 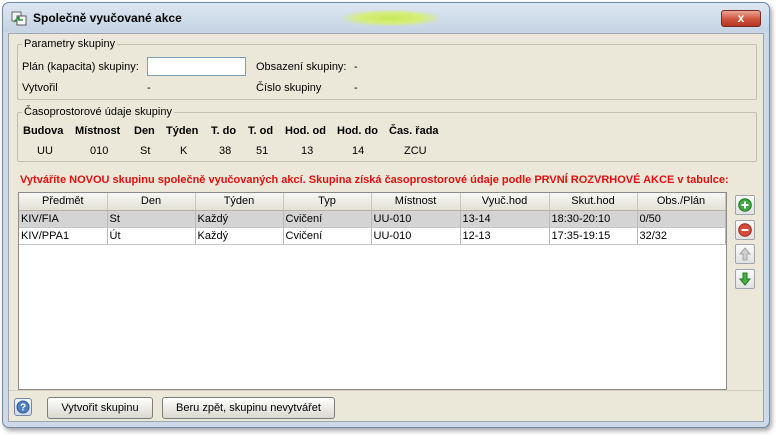 What do you see at coordinates (741, 18) in the screenshot?
I see `close-button: x` at bounding box center [741, 18].